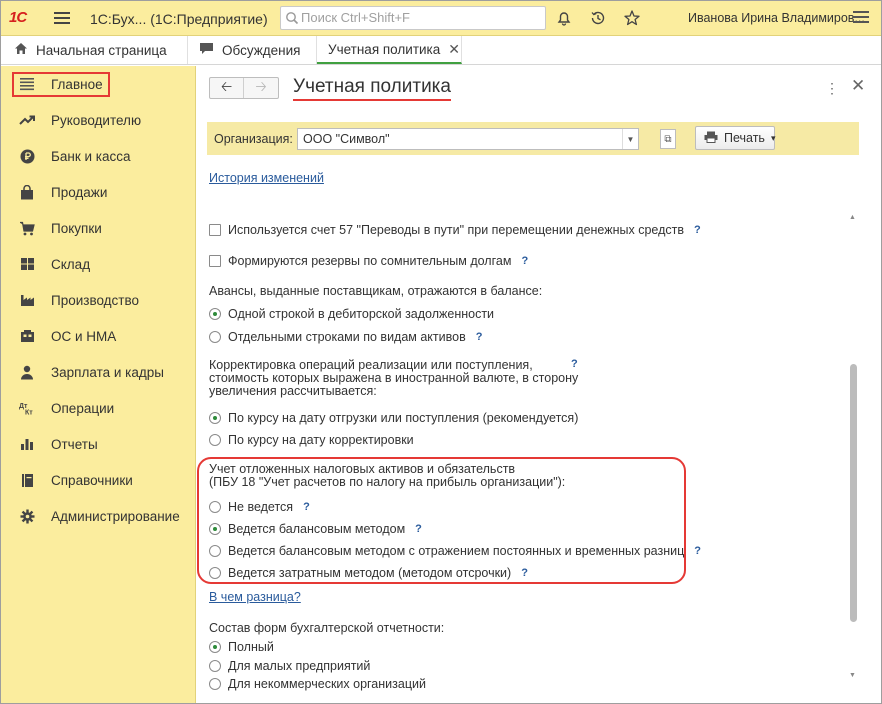  Describe the element at coordinates (27, 300) in the screenshot. I see `factory-icon` at that location.